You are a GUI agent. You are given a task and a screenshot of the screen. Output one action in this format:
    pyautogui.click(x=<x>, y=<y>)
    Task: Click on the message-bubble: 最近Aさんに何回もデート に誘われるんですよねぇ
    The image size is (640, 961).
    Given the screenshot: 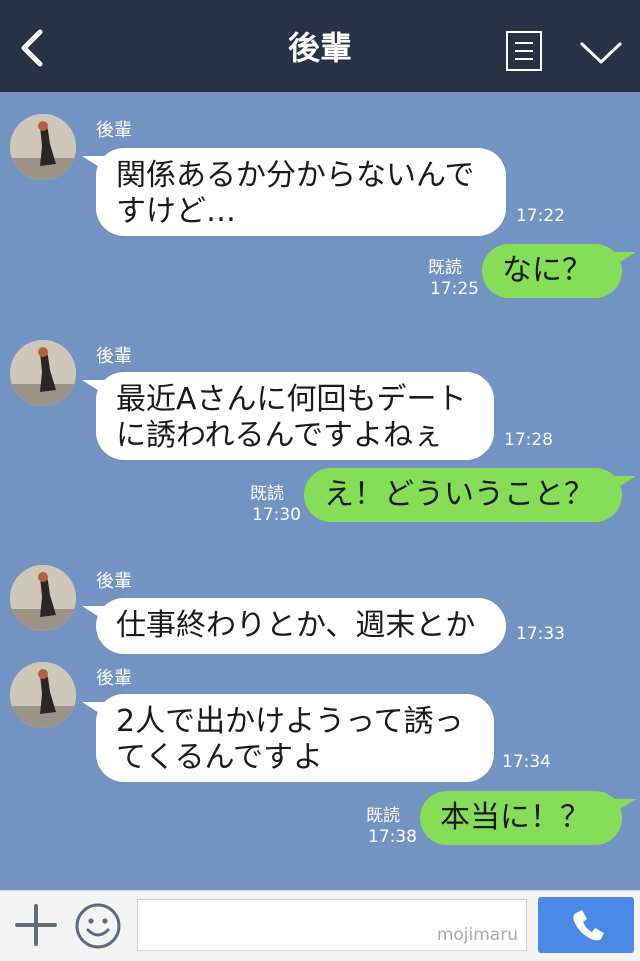 What is the action you would take?
    pyautogui.click(x=288, y=416)
    